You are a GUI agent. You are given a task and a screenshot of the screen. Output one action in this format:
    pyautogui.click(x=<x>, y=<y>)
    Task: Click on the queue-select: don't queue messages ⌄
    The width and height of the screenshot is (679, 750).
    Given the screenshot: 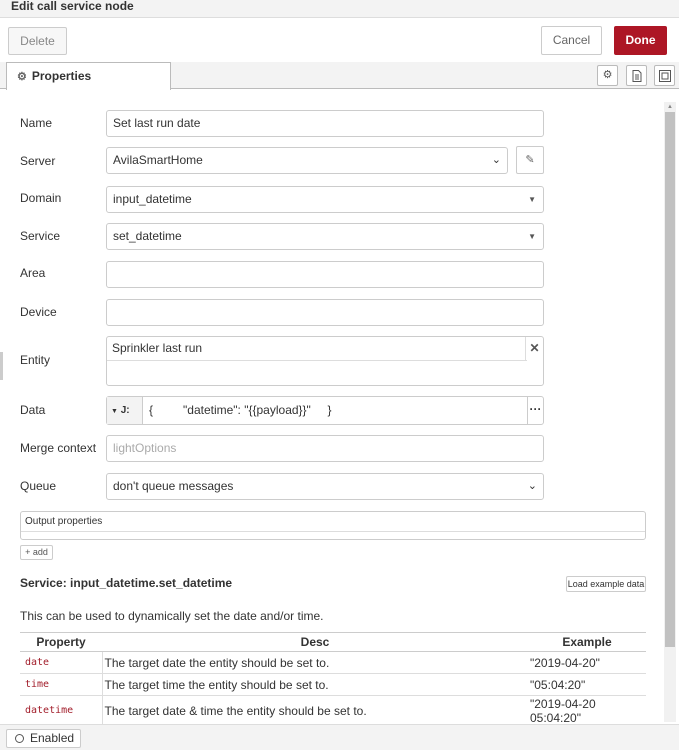 What is the action you would take?
    pyautogui.click(x=325, y=486)
    